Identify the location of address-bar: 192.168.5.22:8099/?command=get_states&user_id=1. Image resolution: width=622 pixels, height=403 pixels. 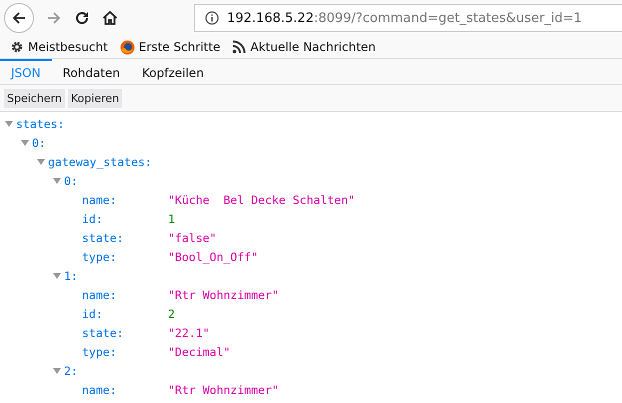
(408, 18).